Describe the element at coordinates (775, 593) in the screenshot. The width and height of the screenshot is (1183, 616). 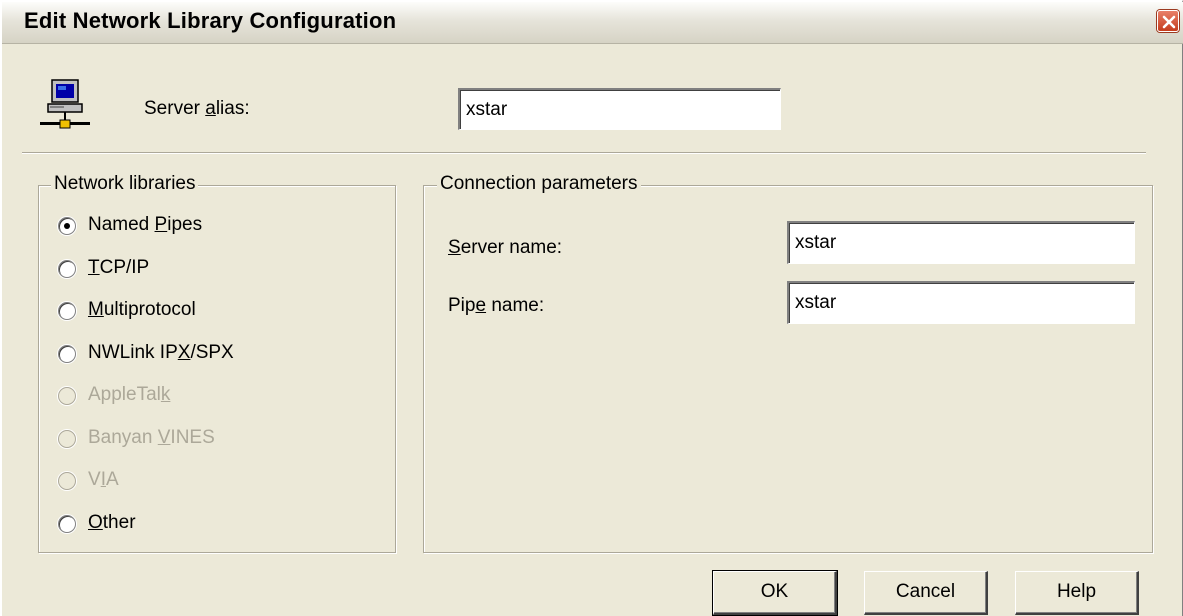
I see `ok-button: OK` at that location.